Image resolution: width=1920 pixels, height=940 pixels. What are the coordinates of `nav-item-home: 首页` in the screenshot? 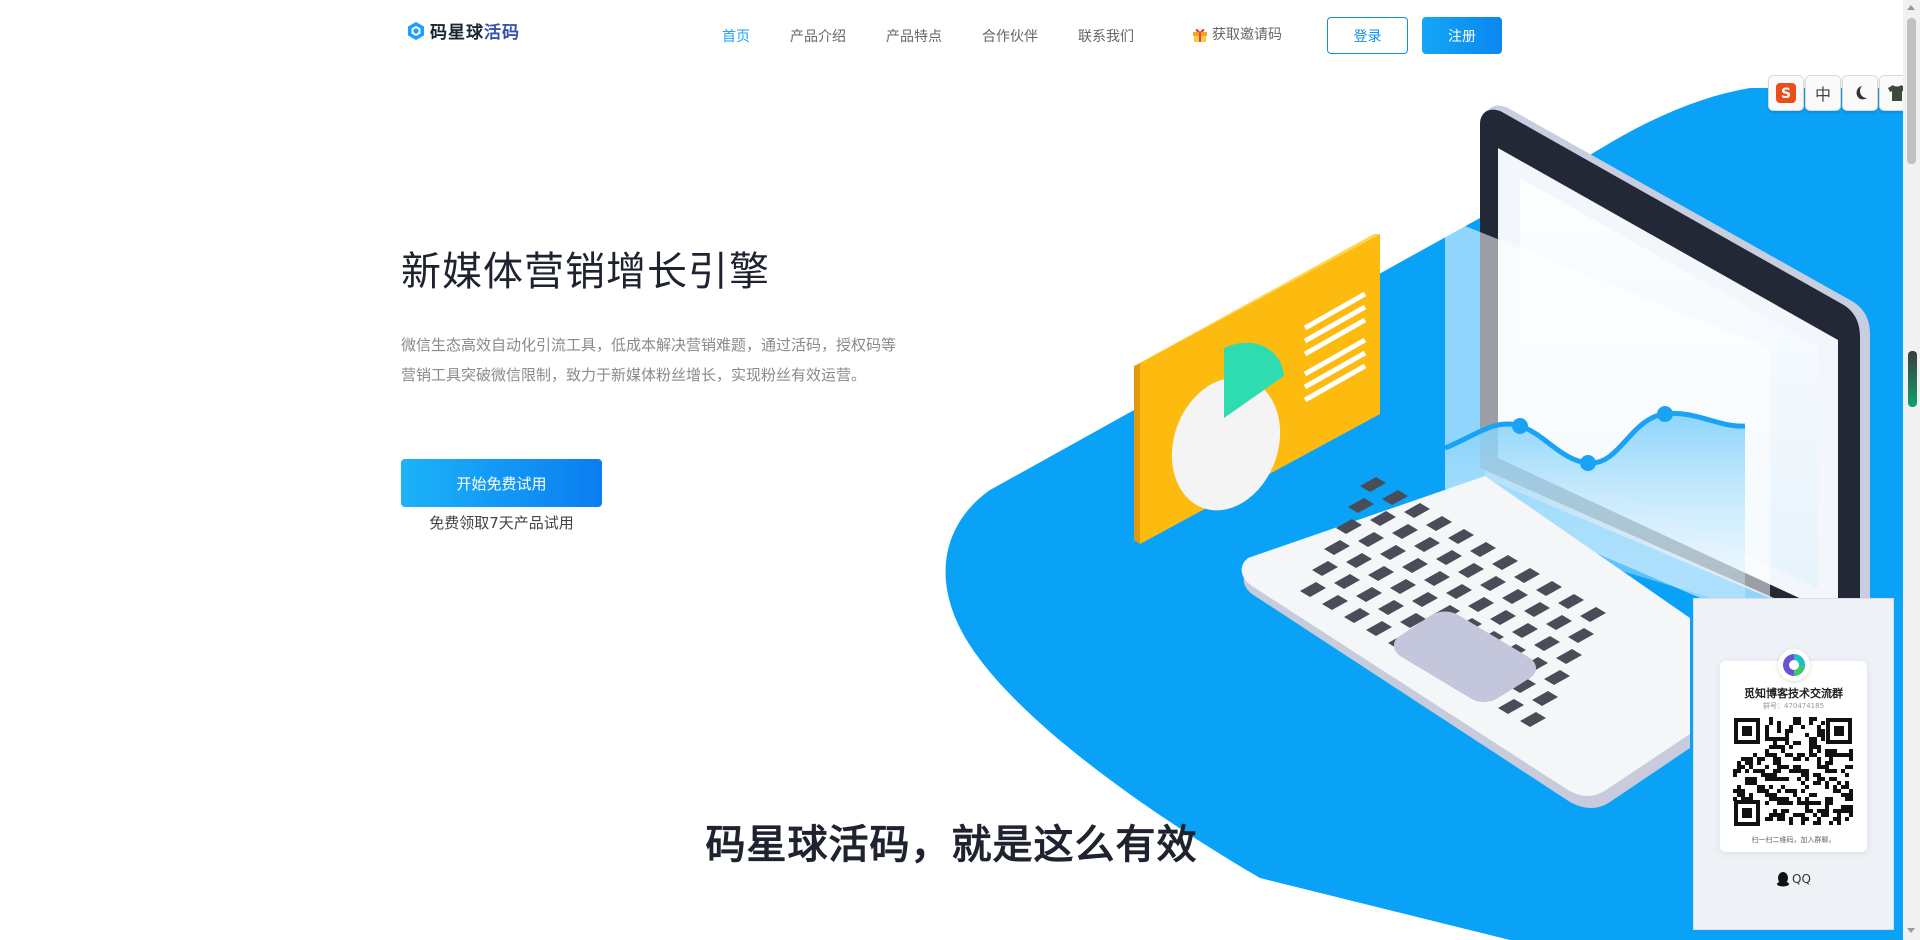 It's located at (736, 36).